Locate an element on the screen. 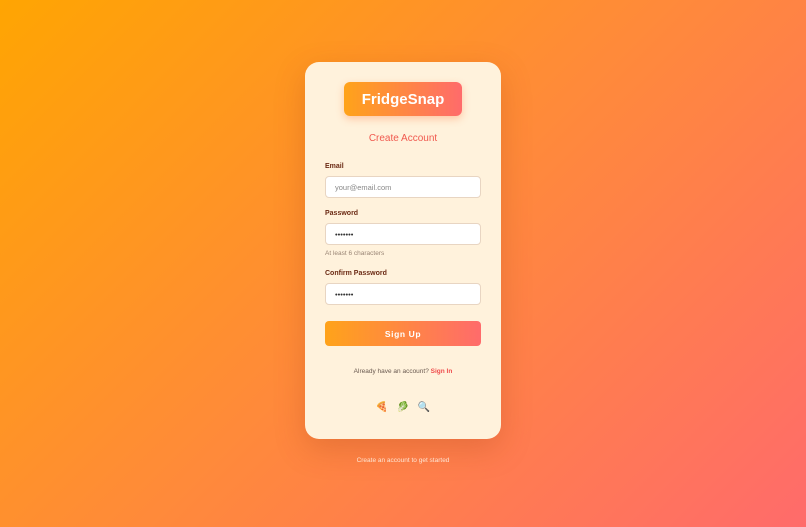 This screenshot has height=527, width=806. form-title: Create Account is located at coordinates (403, 138).